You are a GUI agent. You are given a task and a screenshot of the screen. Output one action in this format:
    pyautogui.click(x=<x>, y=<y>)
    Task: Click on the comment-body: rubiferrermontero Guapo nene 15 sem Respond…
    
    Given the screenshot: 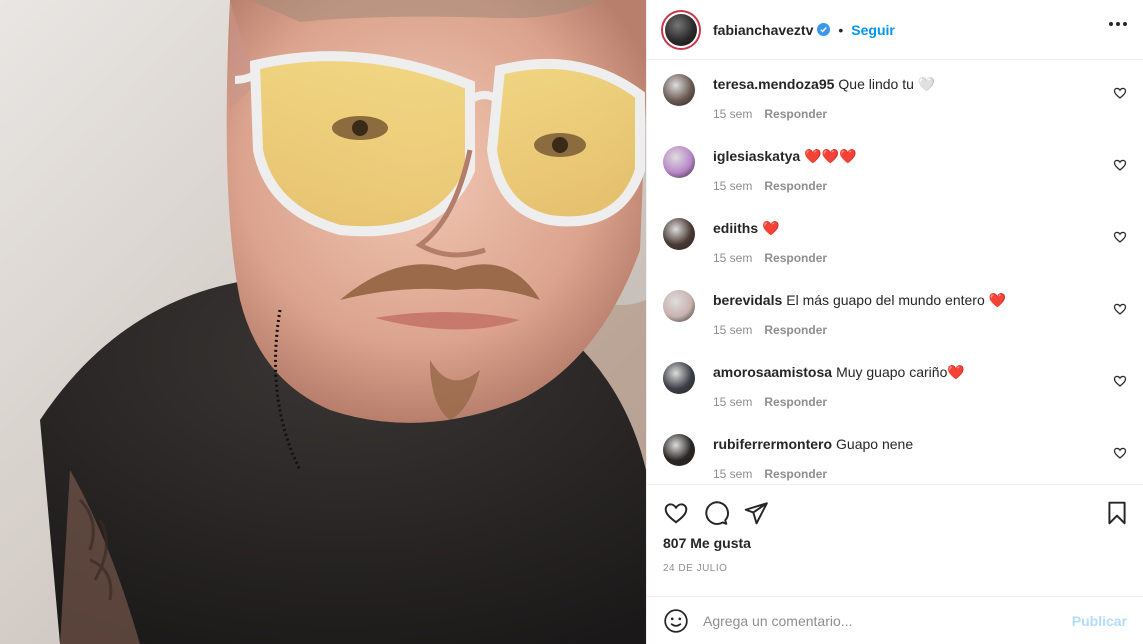 What is the action you would take?
    pyautogui.click(x=813, y=458)
    